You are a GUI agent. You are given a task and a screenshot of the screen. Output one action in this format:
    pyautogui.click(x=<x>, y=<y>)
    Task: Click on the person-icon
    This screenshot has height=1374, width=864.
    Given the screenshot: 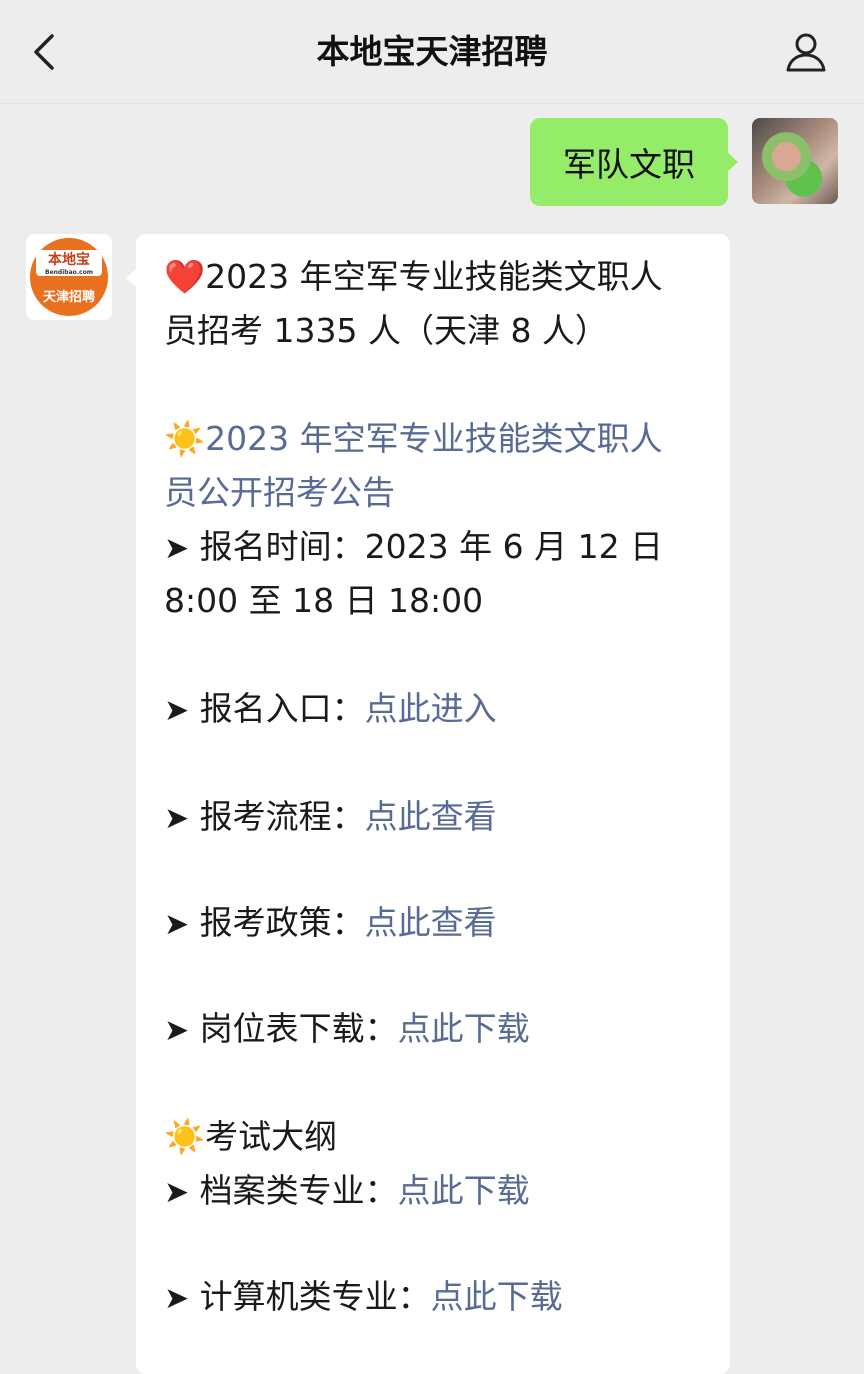 What is the action you would take?
    pyautogui.click(x=806, y=52)
    